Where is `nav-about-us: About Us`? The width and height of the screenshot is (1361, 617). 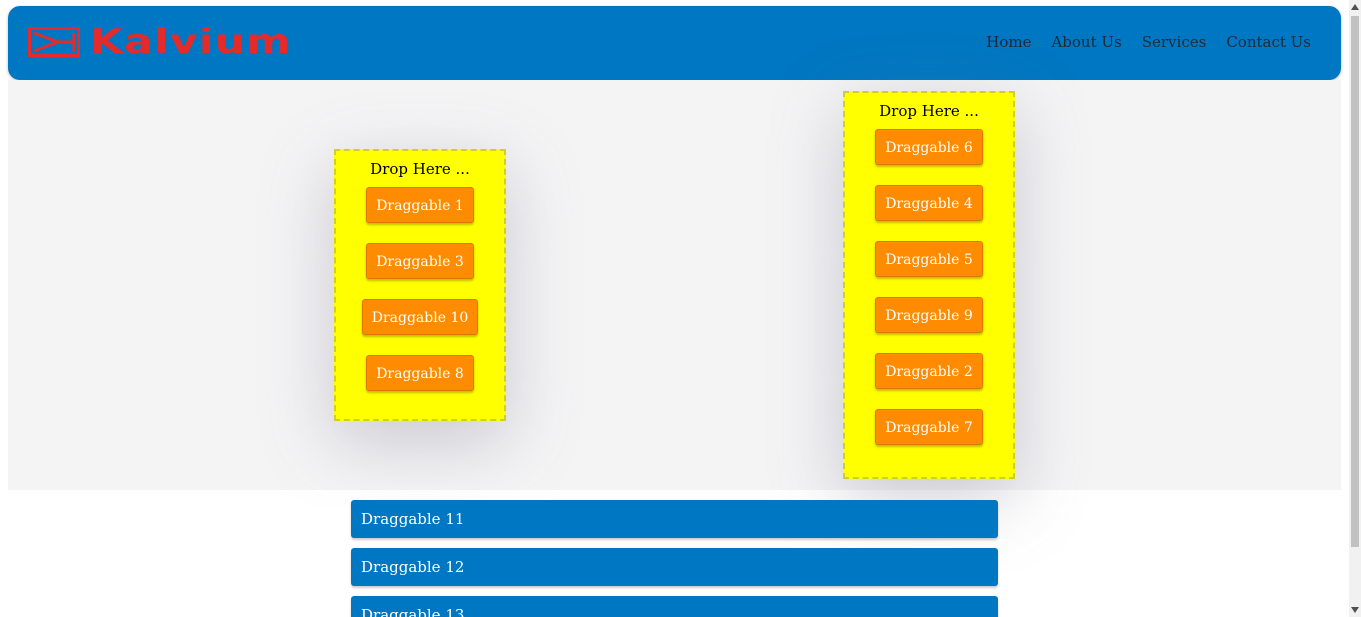 nav-about-us: About Us is located at coordinates (1086, 42).